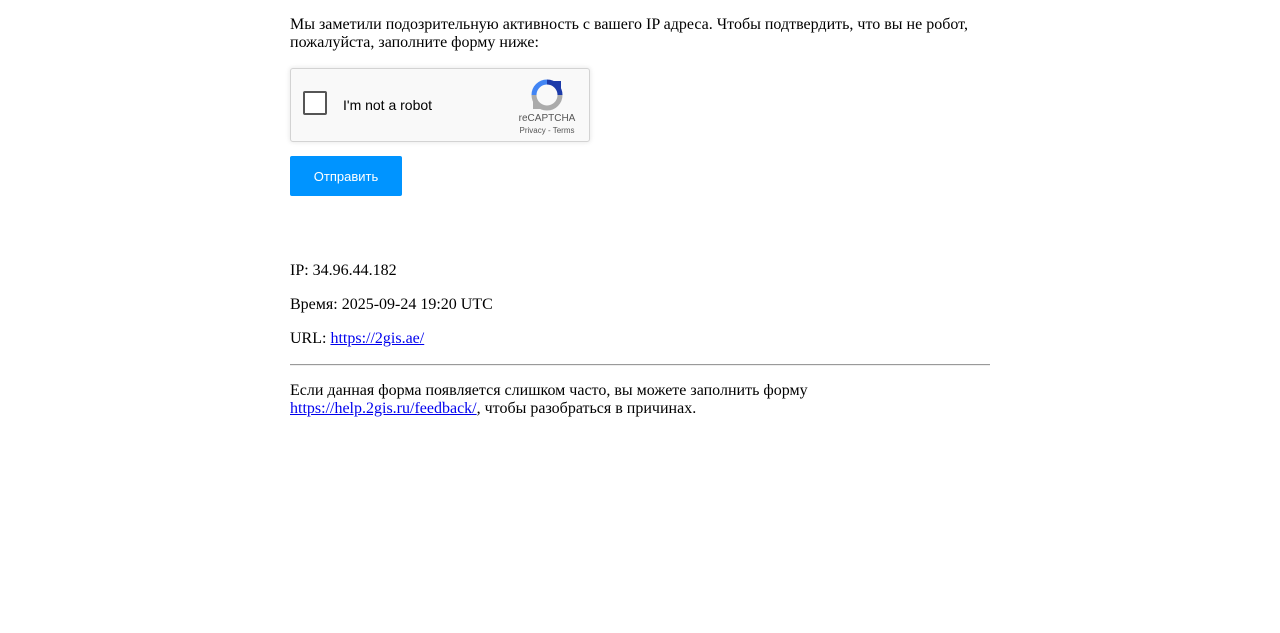 This screenshot has height=633, width=1280. Describe the element at coordinates (586, 408) in the screenshot. I see `footer-text-after: , чтобы разобраться в причинах.` at that location.